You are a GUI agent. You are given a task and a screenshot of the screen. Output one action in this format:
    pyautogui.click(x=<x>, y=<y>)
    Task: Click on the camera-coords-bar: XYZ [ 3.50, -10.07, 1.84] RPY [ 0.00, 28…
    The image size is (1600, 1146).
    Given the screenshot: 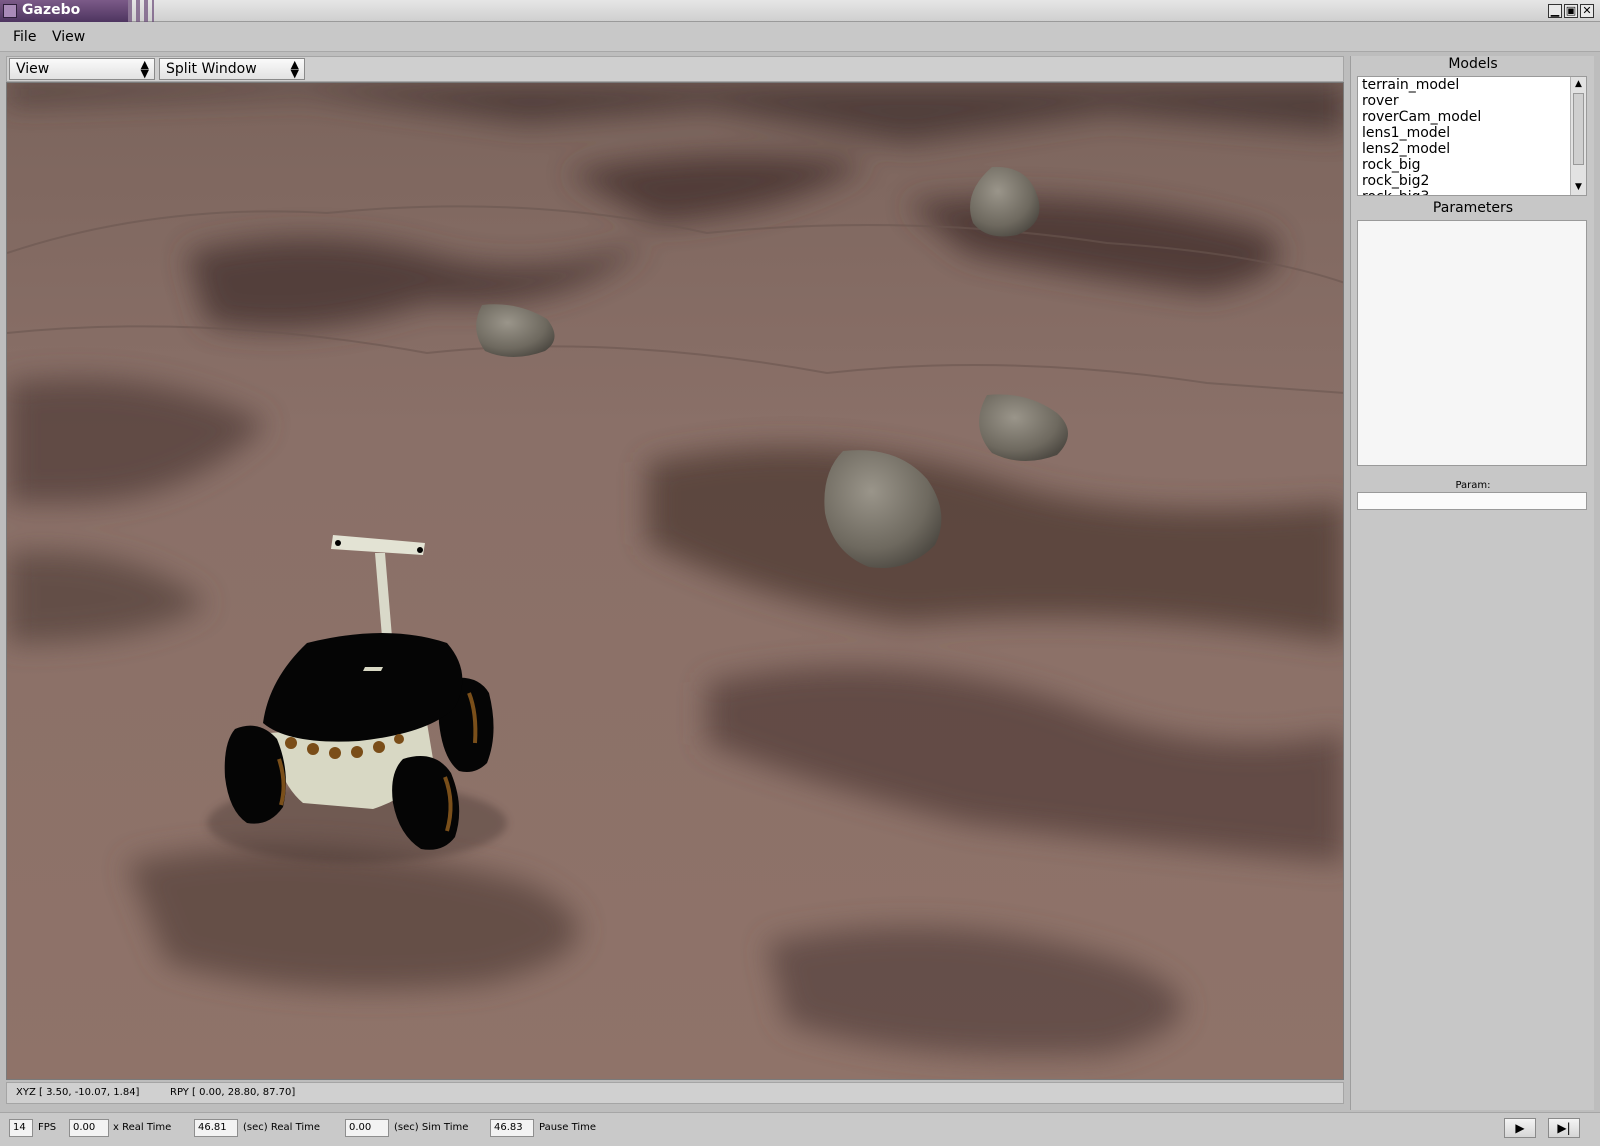 What is the action you would take?
    pyautogui.click(x=675, y=1093)
    